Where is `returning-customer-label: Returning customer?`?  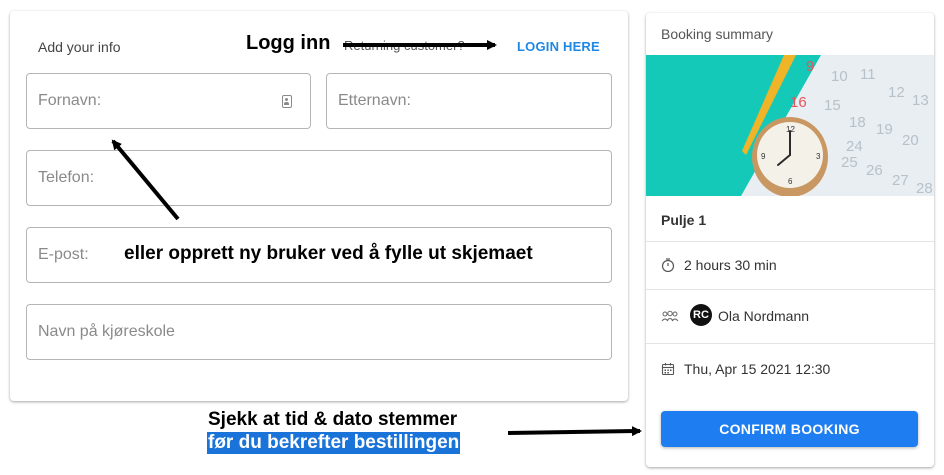
returning-customer-label: Returning customer? is located at coordinates (404, 45).